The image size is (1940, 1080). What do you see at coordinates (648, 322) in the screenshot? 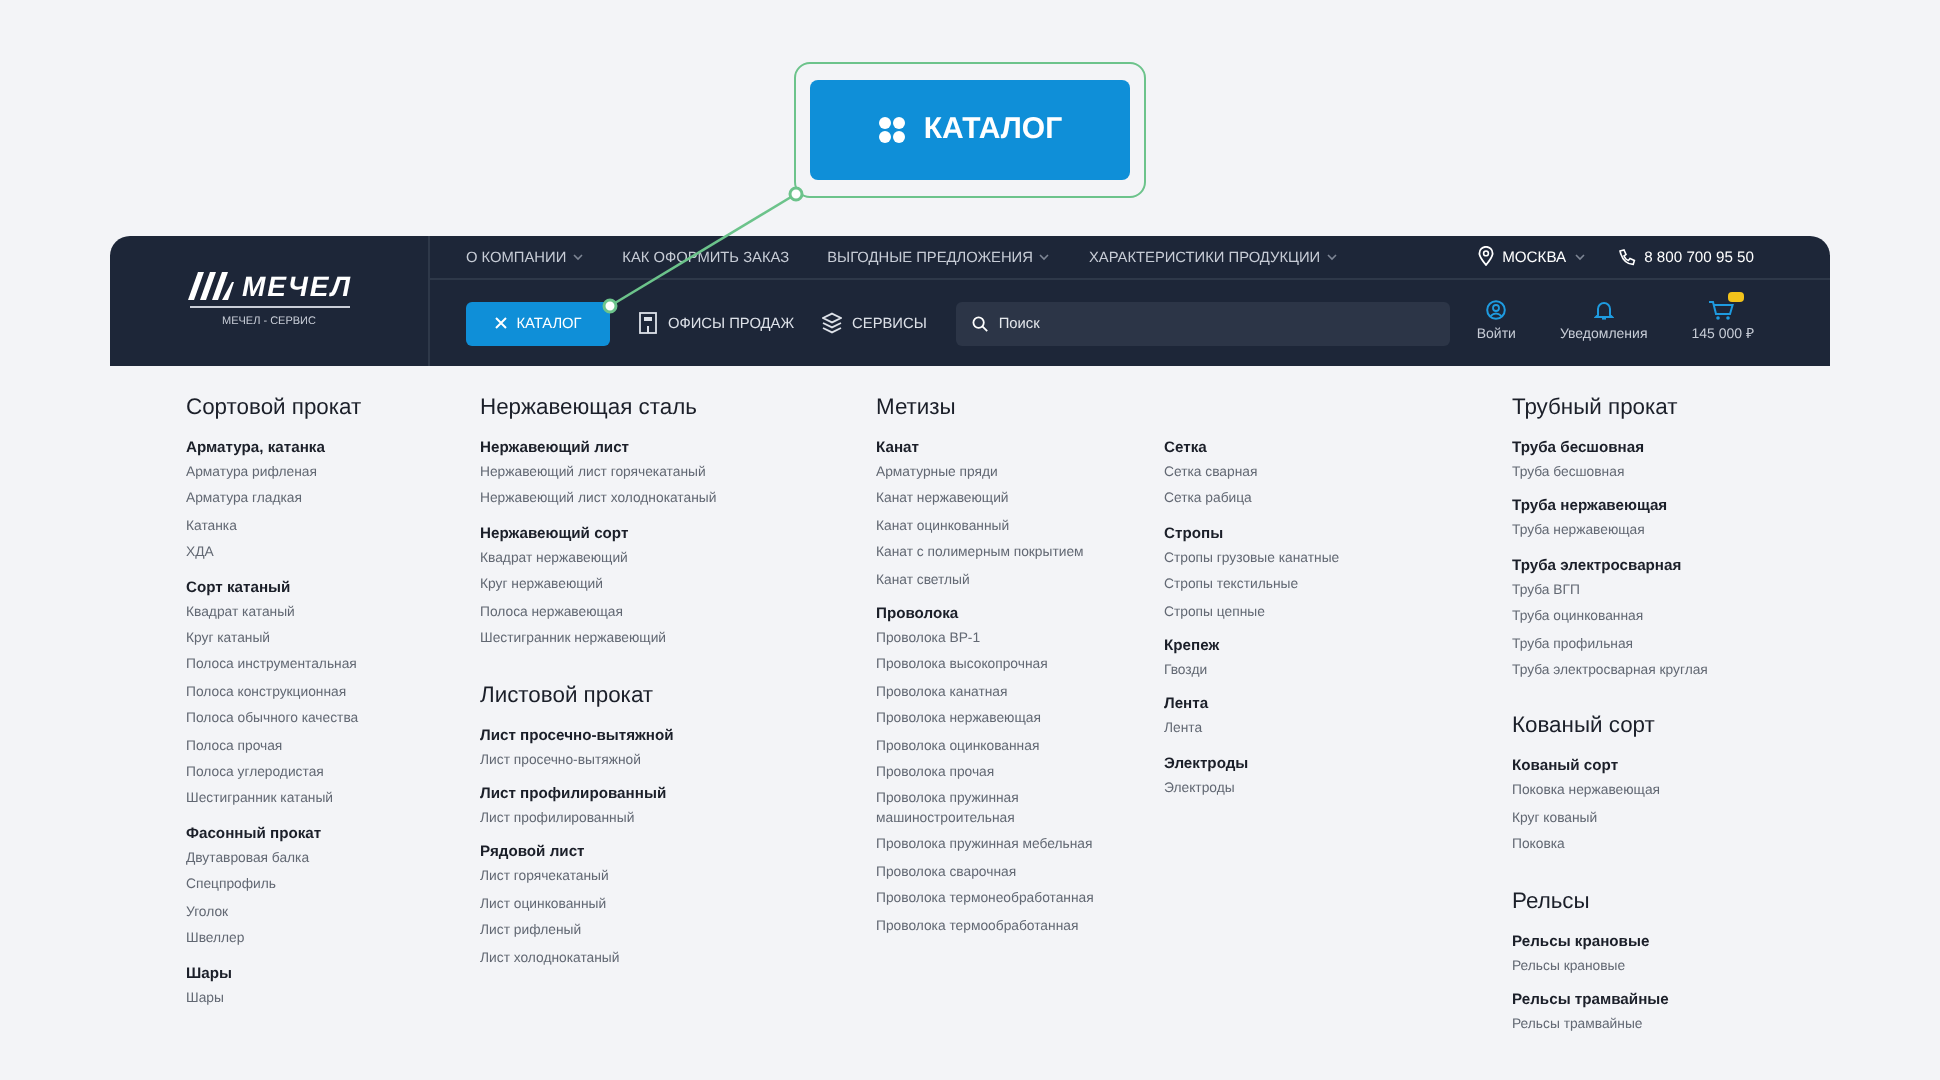
I see `building-icon` at bounding box center [648, 322].